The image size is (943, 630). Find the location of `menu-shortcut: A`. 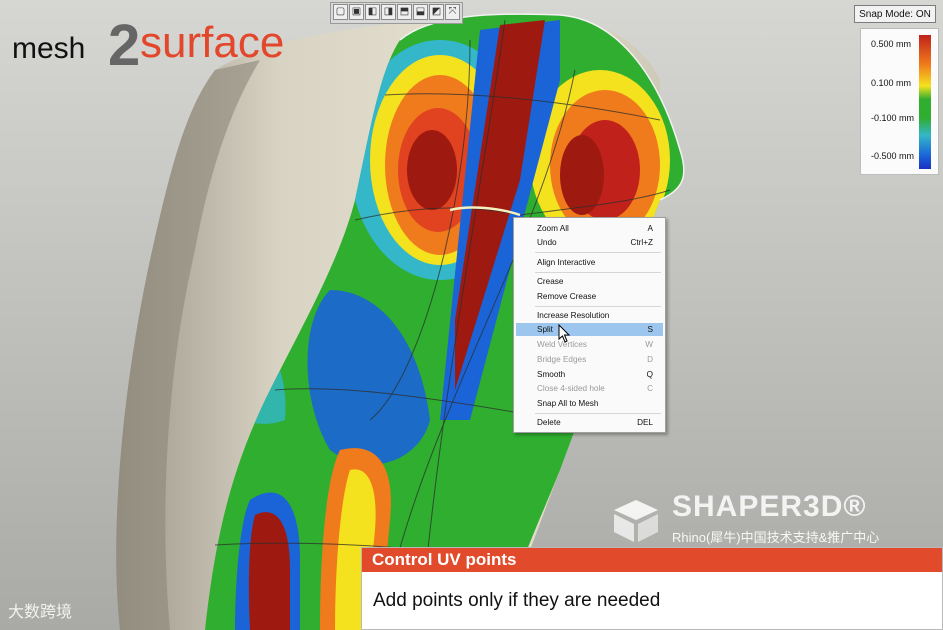

menu-shortcut: A is located at coordinates (650, 228).